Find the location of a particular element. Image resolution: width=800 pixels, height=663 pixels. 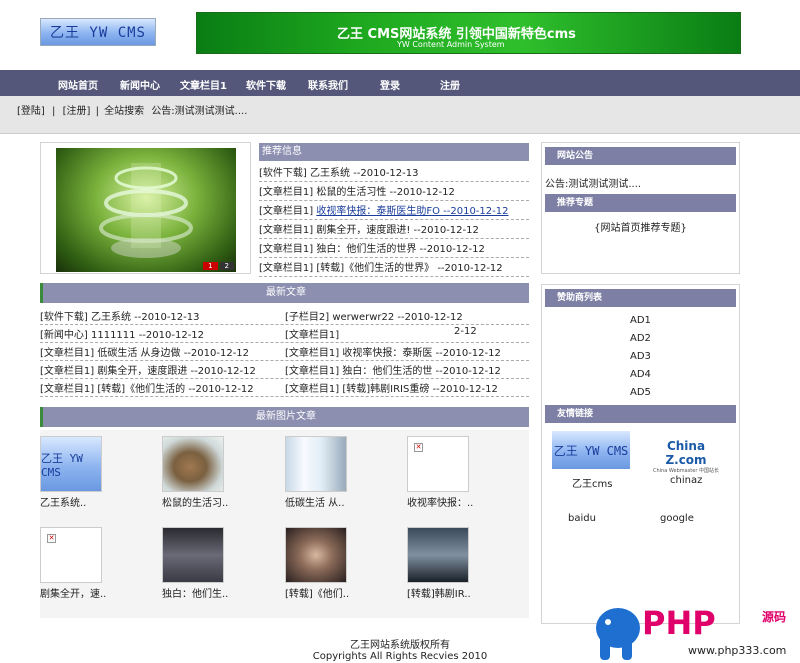

featured-item: [文章栏目1] 独白：他们生活的世界 --2010-12-12 is located at coordinates (394, 249).